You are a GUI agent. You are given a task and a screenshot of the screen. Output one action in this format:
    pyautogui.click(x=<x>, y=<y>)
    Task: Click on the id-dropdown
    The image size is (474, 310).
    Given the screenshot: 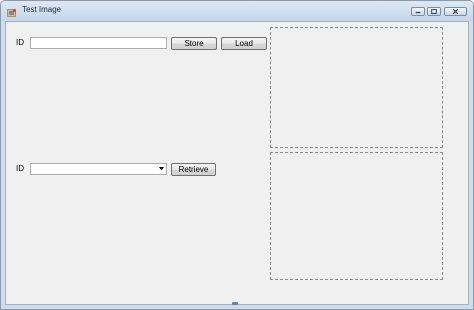 What is the action you would take?
    pyautogui.click(x=98, y=169)
    